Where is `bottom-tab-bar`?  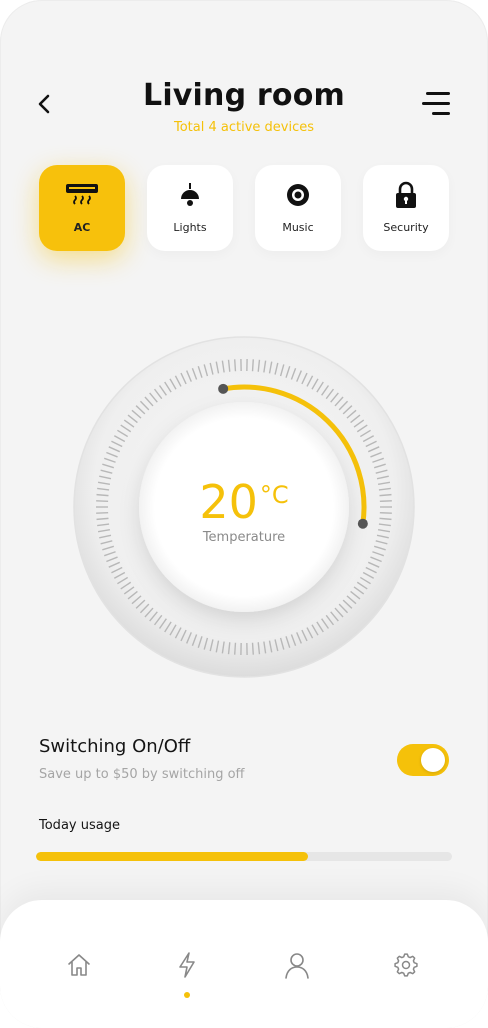 bottom-tab-bar is located at coordinates (244, 964).